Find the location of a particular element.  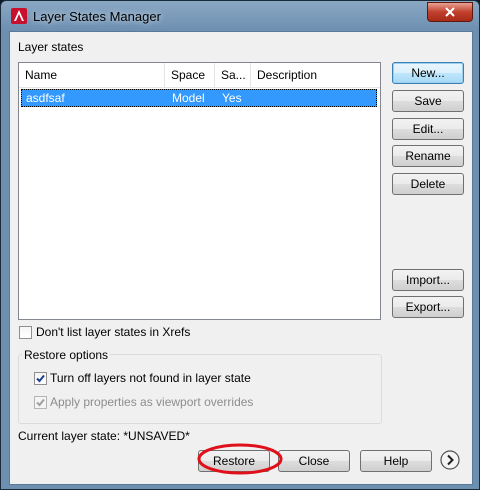

autocad-icon is located at coordinates (19, 16).